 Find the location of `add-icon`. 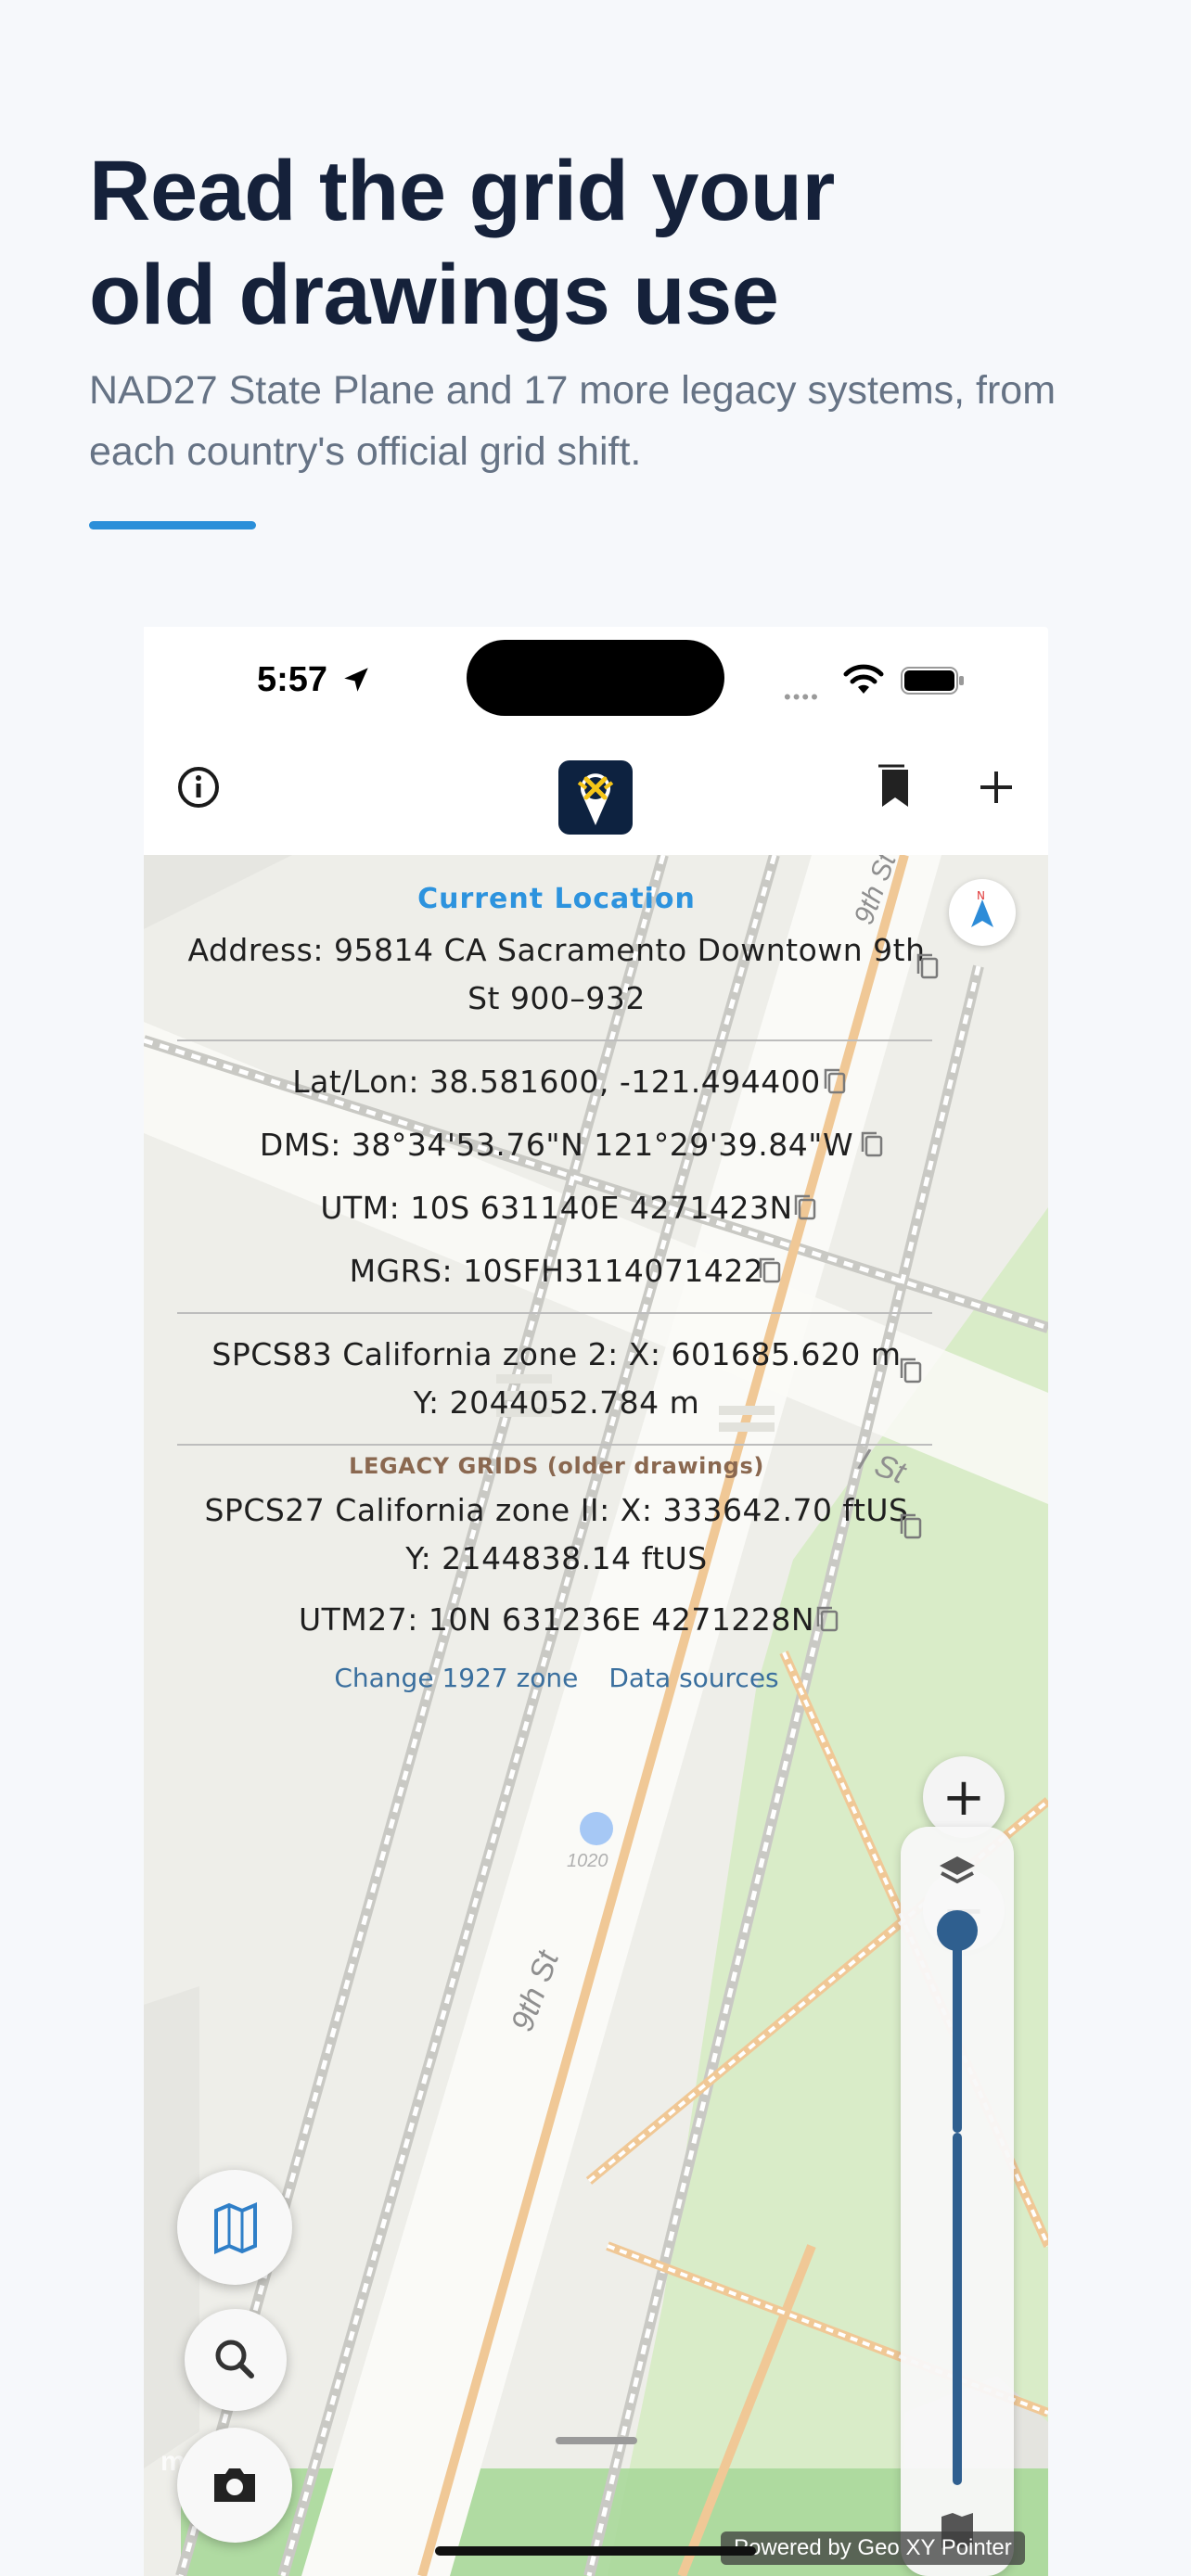

add-icon is located at coordinates (996, 787).